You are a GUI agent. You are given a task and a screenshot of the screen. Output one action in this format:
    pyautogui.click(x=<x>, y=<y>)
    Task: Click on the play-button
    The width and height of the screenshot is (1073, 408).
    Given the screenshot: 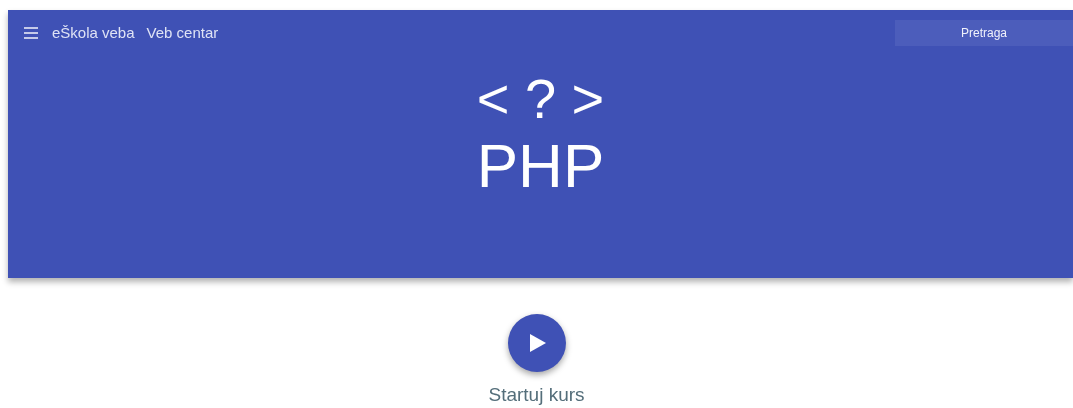 What is the action you would take?
    pyautogui.click(x=536, y=343)
    